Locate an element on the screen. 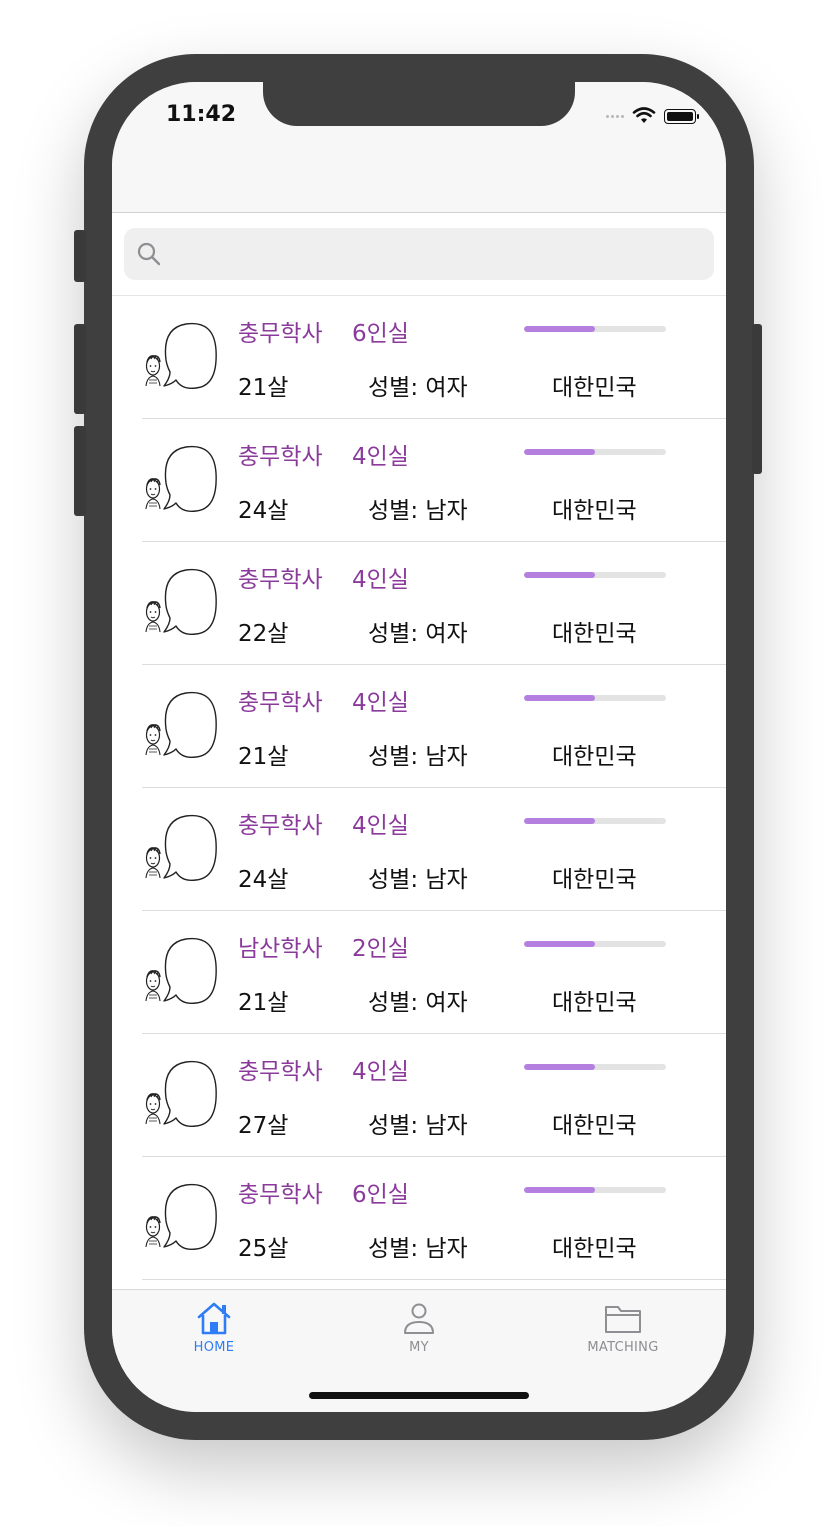 This screenshot has width=838, height=1526. age-label: 27살 is located at coordinates (263, 1126).